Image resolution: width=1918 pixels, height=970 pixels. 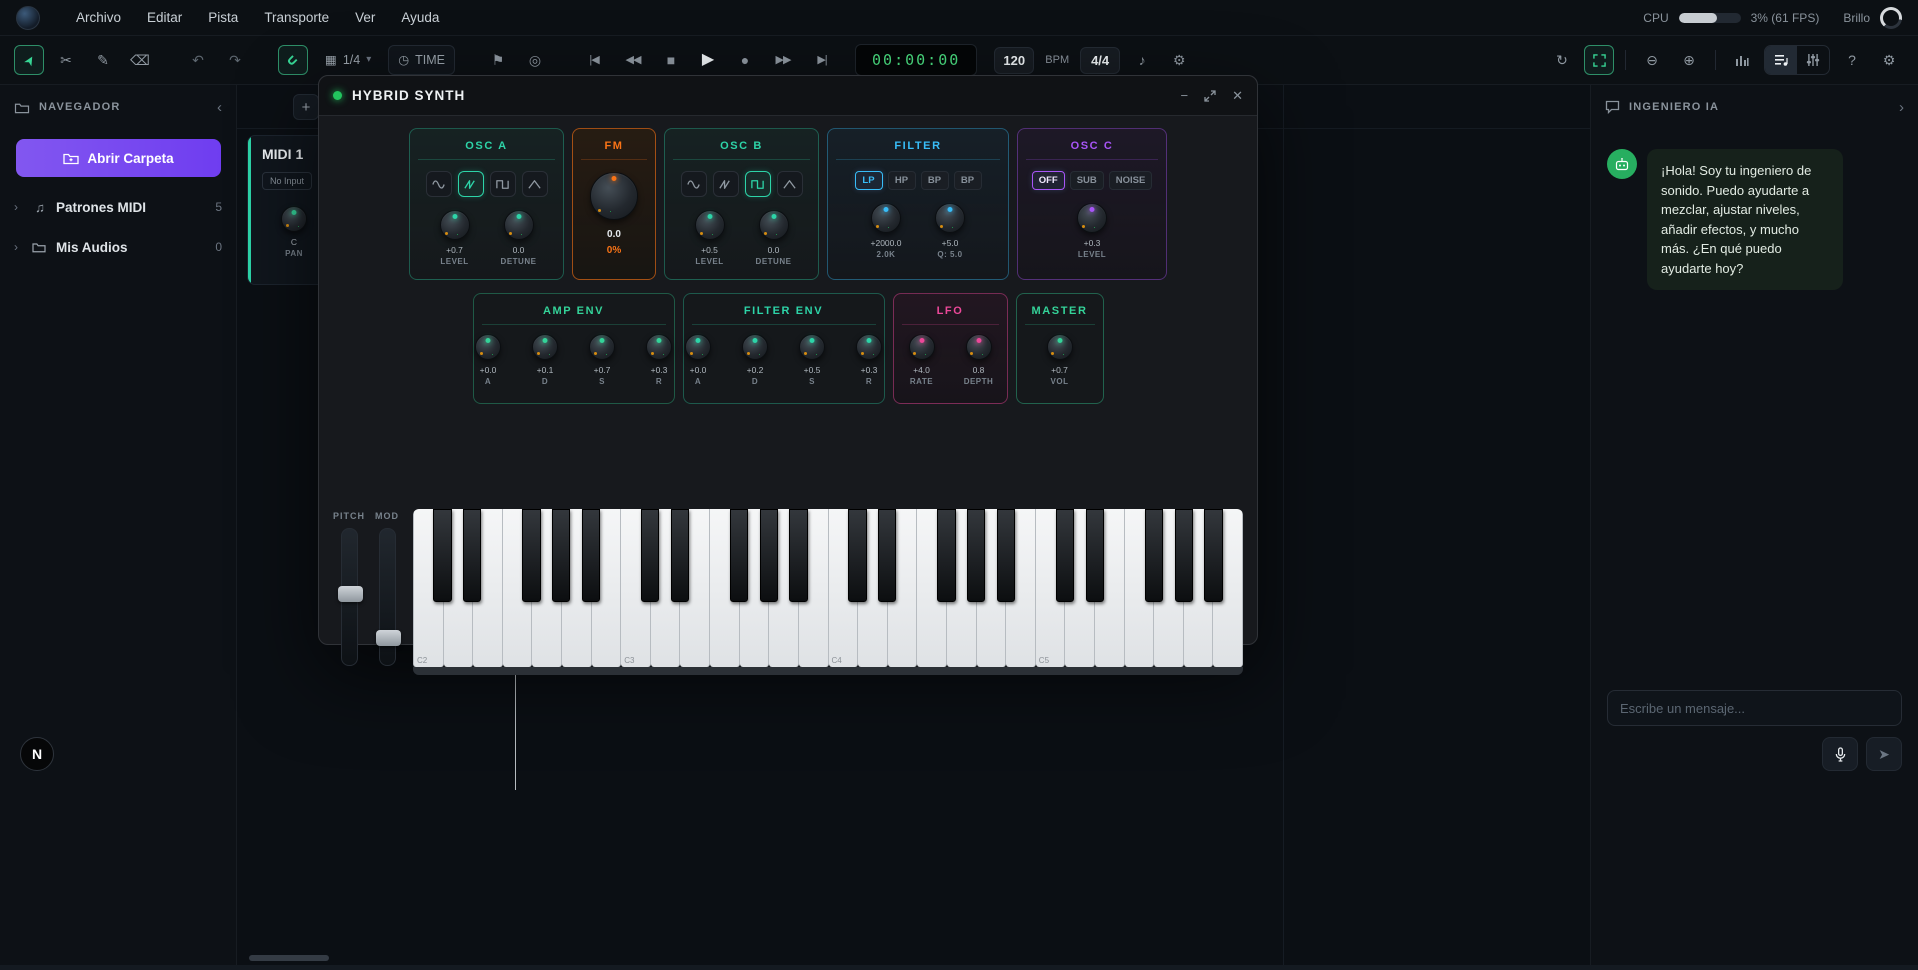 What do you see at coordinates (1901, 107) in the screenshot?
I see `collapse-right-icon: ›` at bounding box center [1901, 107].